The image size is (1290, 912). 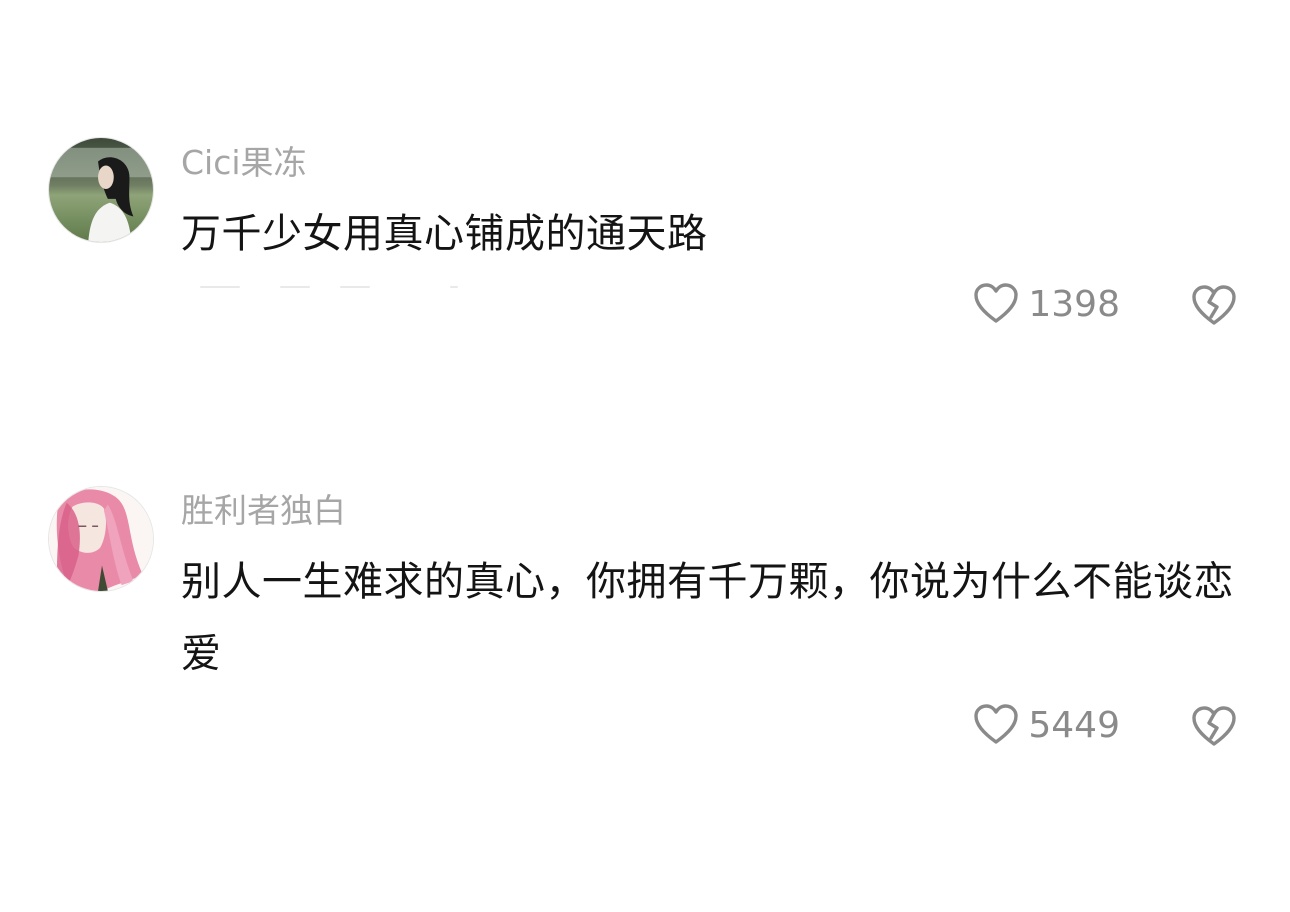 I want to click on like-count: 5449, so click(x=1074, y=725).